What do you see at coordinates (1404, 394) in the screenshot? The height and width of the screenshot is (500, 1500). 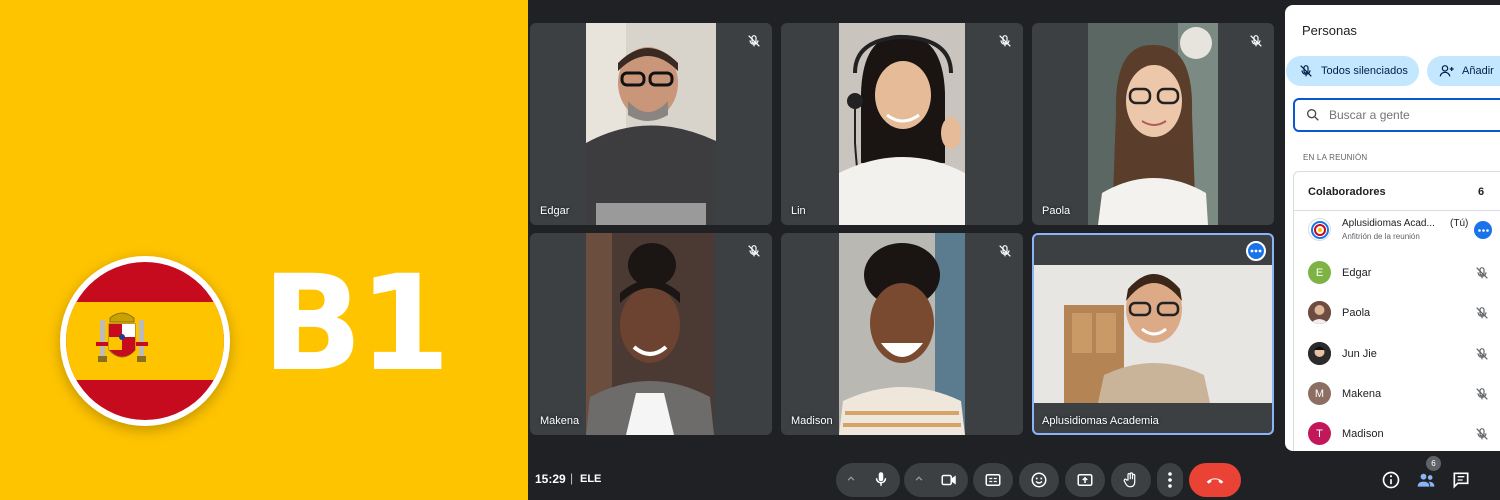 I see `list-item: M Makena` at bounding box center [1404, 394].